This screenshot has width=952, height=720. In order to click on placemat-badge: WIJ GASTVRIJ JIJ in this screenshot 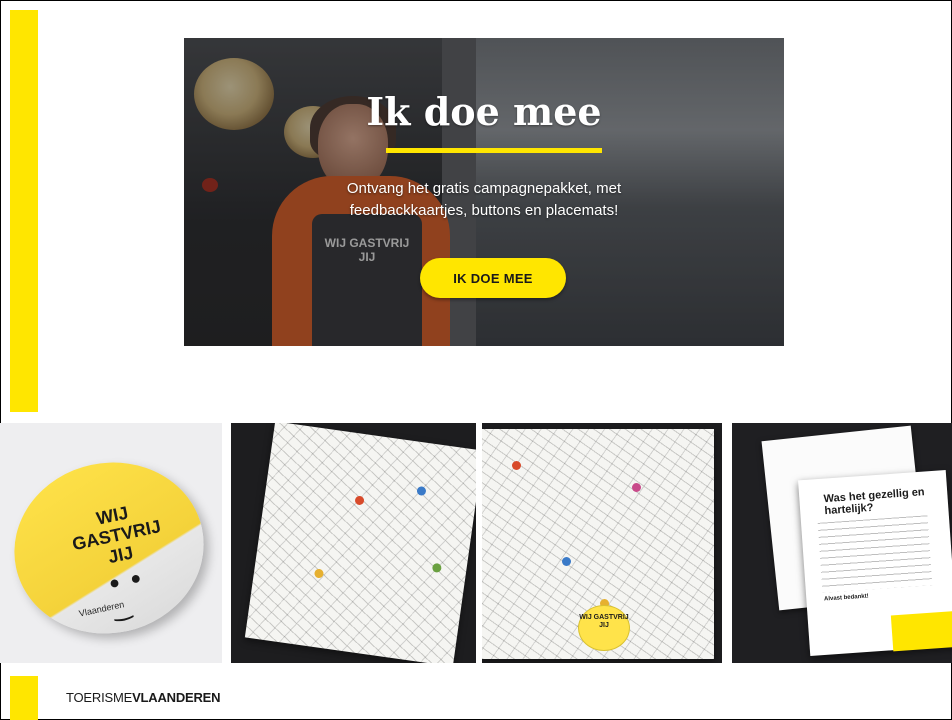, I will do `click(604, 628)`.